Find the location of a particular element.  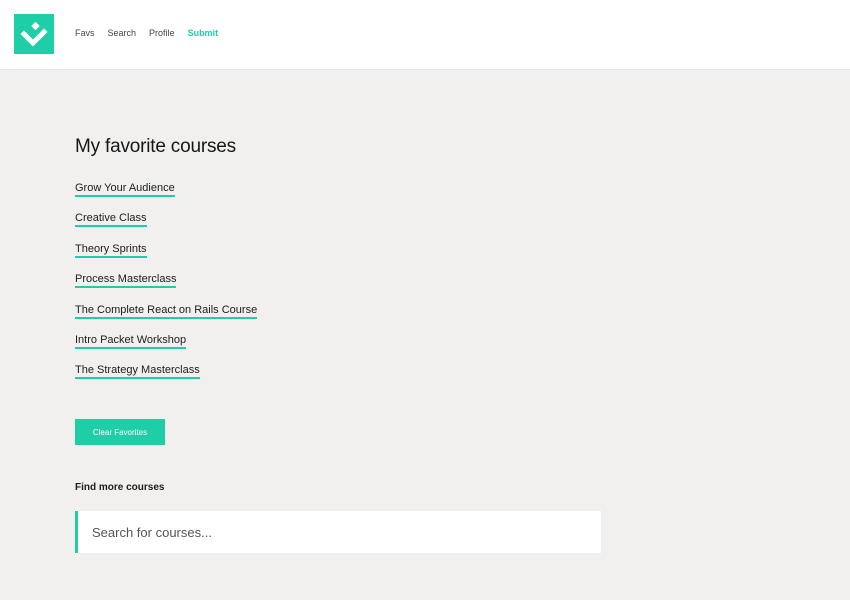

list-item: Creative Class is located at coordinates (166, 223).